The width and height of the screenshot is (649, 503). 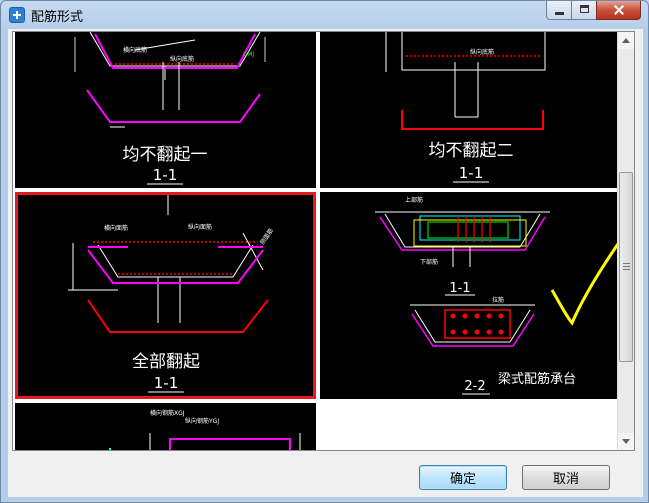 I want to click on cancel-button: 取消, so click(x=566, y=477).